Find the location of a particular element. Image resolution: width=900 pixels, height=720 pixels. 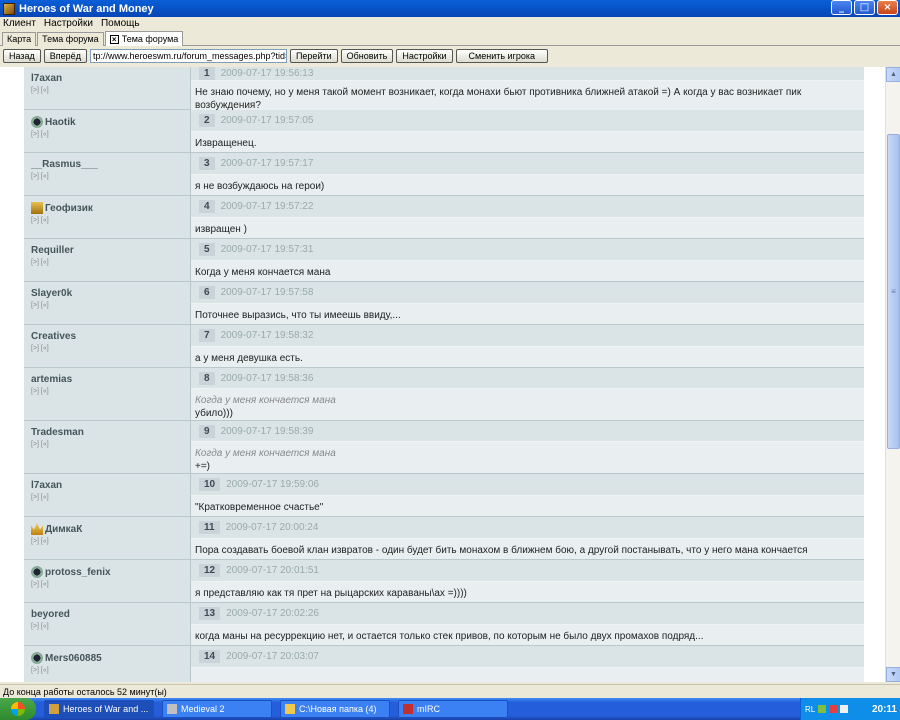

menu-help: Помощь is located at coordinates (120, 23).